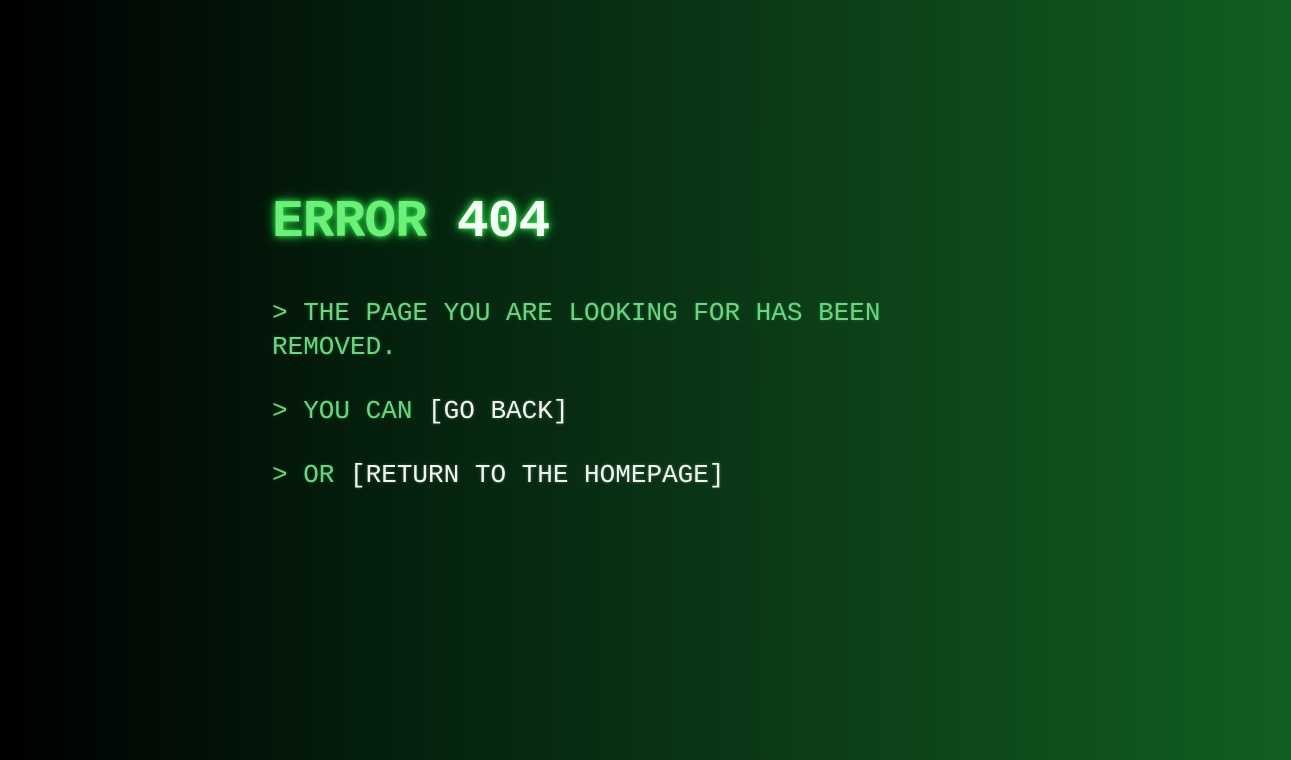 This screenshot has height=760, width=1291. What do you see at coordinates (498, 411) in the screenshot?
I see `go-back-link: [GO BACK]` at bounding box center [498, 411].